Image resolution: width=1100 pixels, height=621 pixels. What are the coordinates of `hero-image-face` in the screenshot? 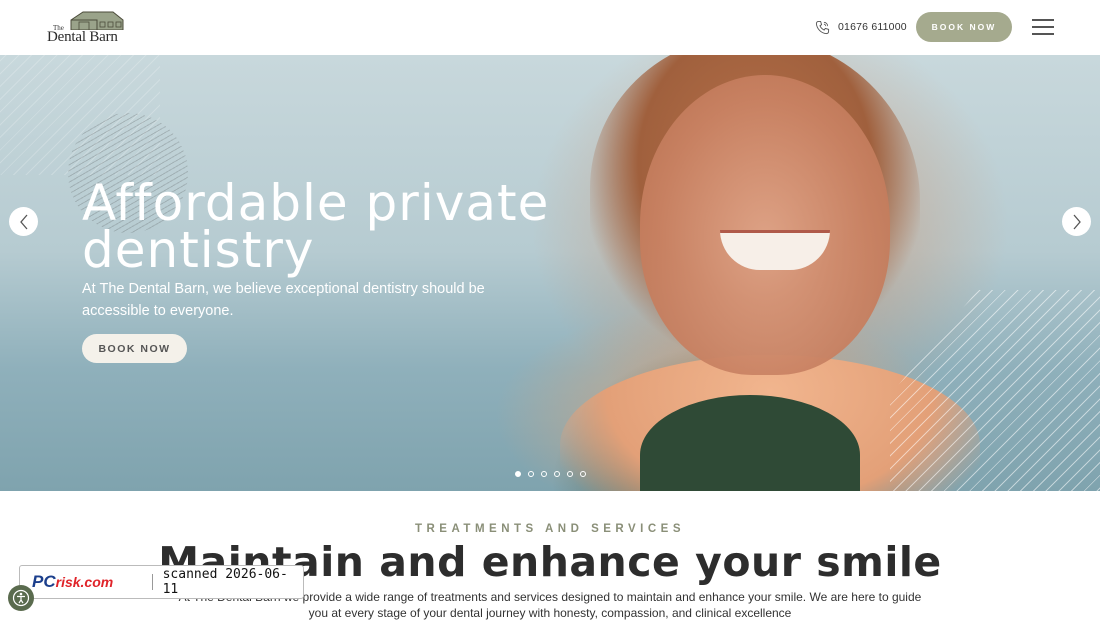 It's located at (765, 225).